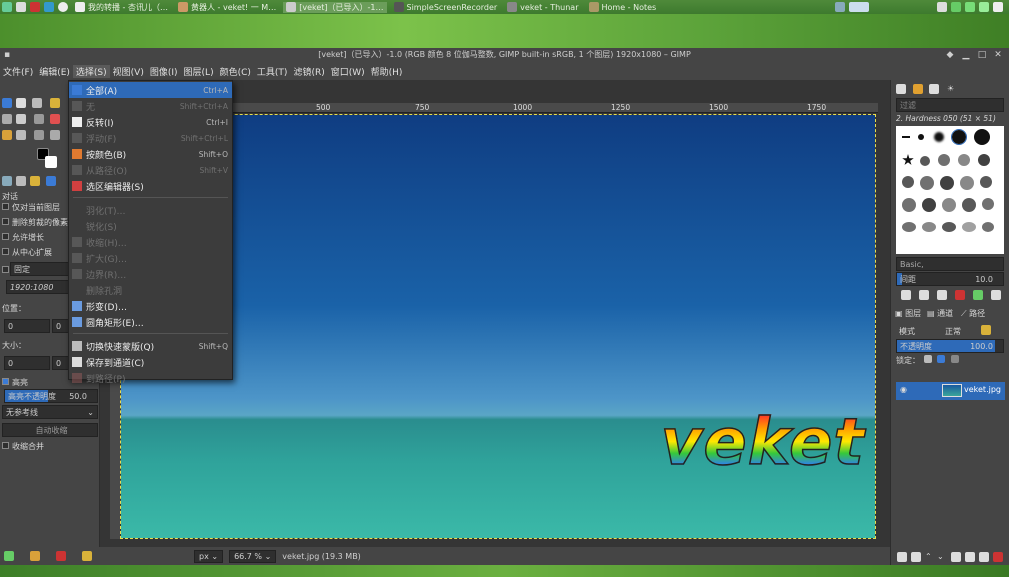  Describe the element at coordinates (940, 313) in the screenshot. I see `tab-channels: ▤ 通道` at that location.